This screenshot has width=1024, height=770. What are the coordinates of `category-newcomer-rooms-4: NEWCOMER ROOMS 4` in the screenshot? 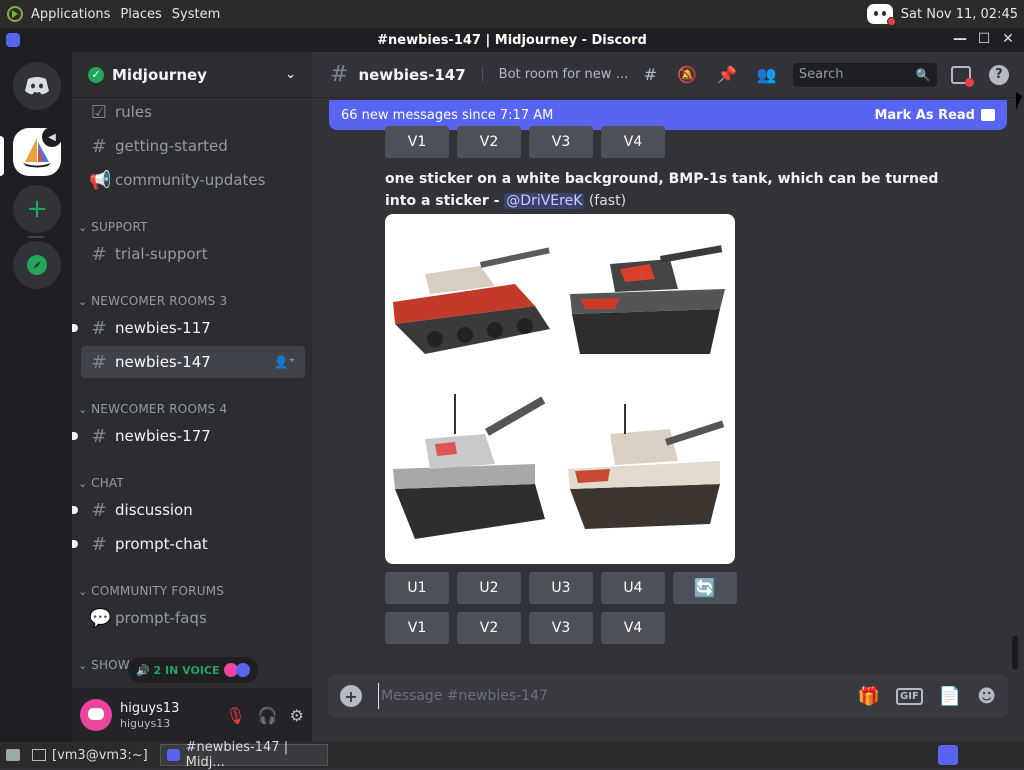 It's located at (152, 409).